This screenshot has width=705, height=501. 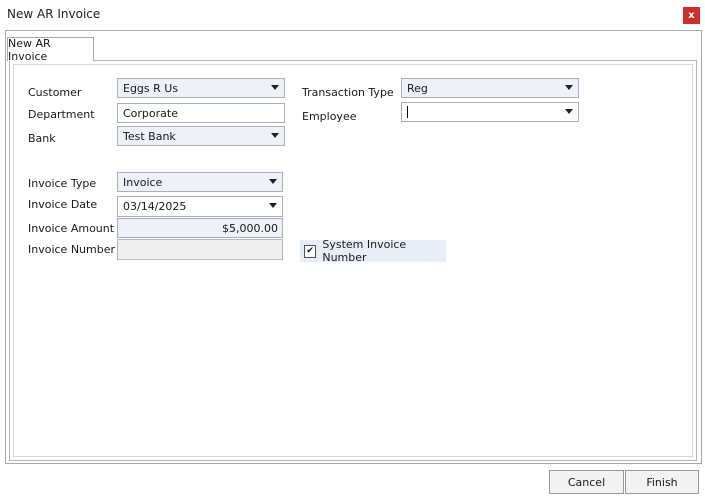 What do you see at coordinates (143, 182) in the screenshot?
I see `invoice-type-value: Invoice` at bounding box center [143, 182].